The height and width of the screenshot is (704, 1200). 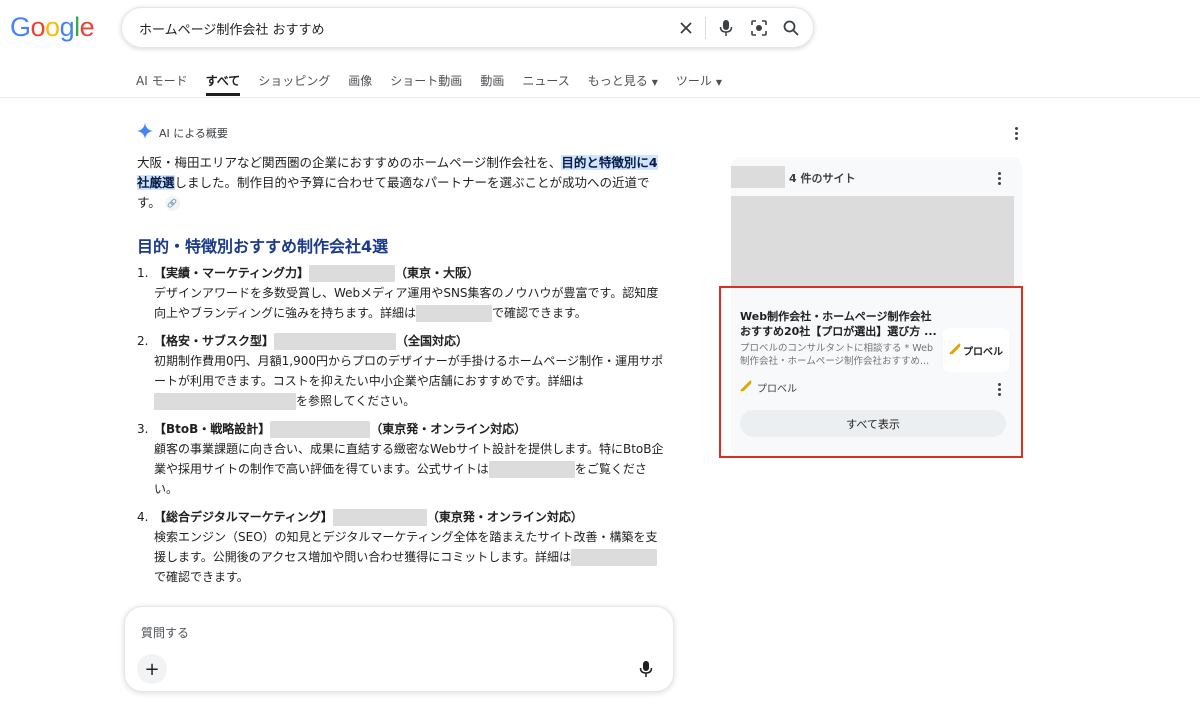 What do you see at coordinates (223, 81) in the screenshot?
I see `tab-label: すべて` at bounding box center [223, 81].